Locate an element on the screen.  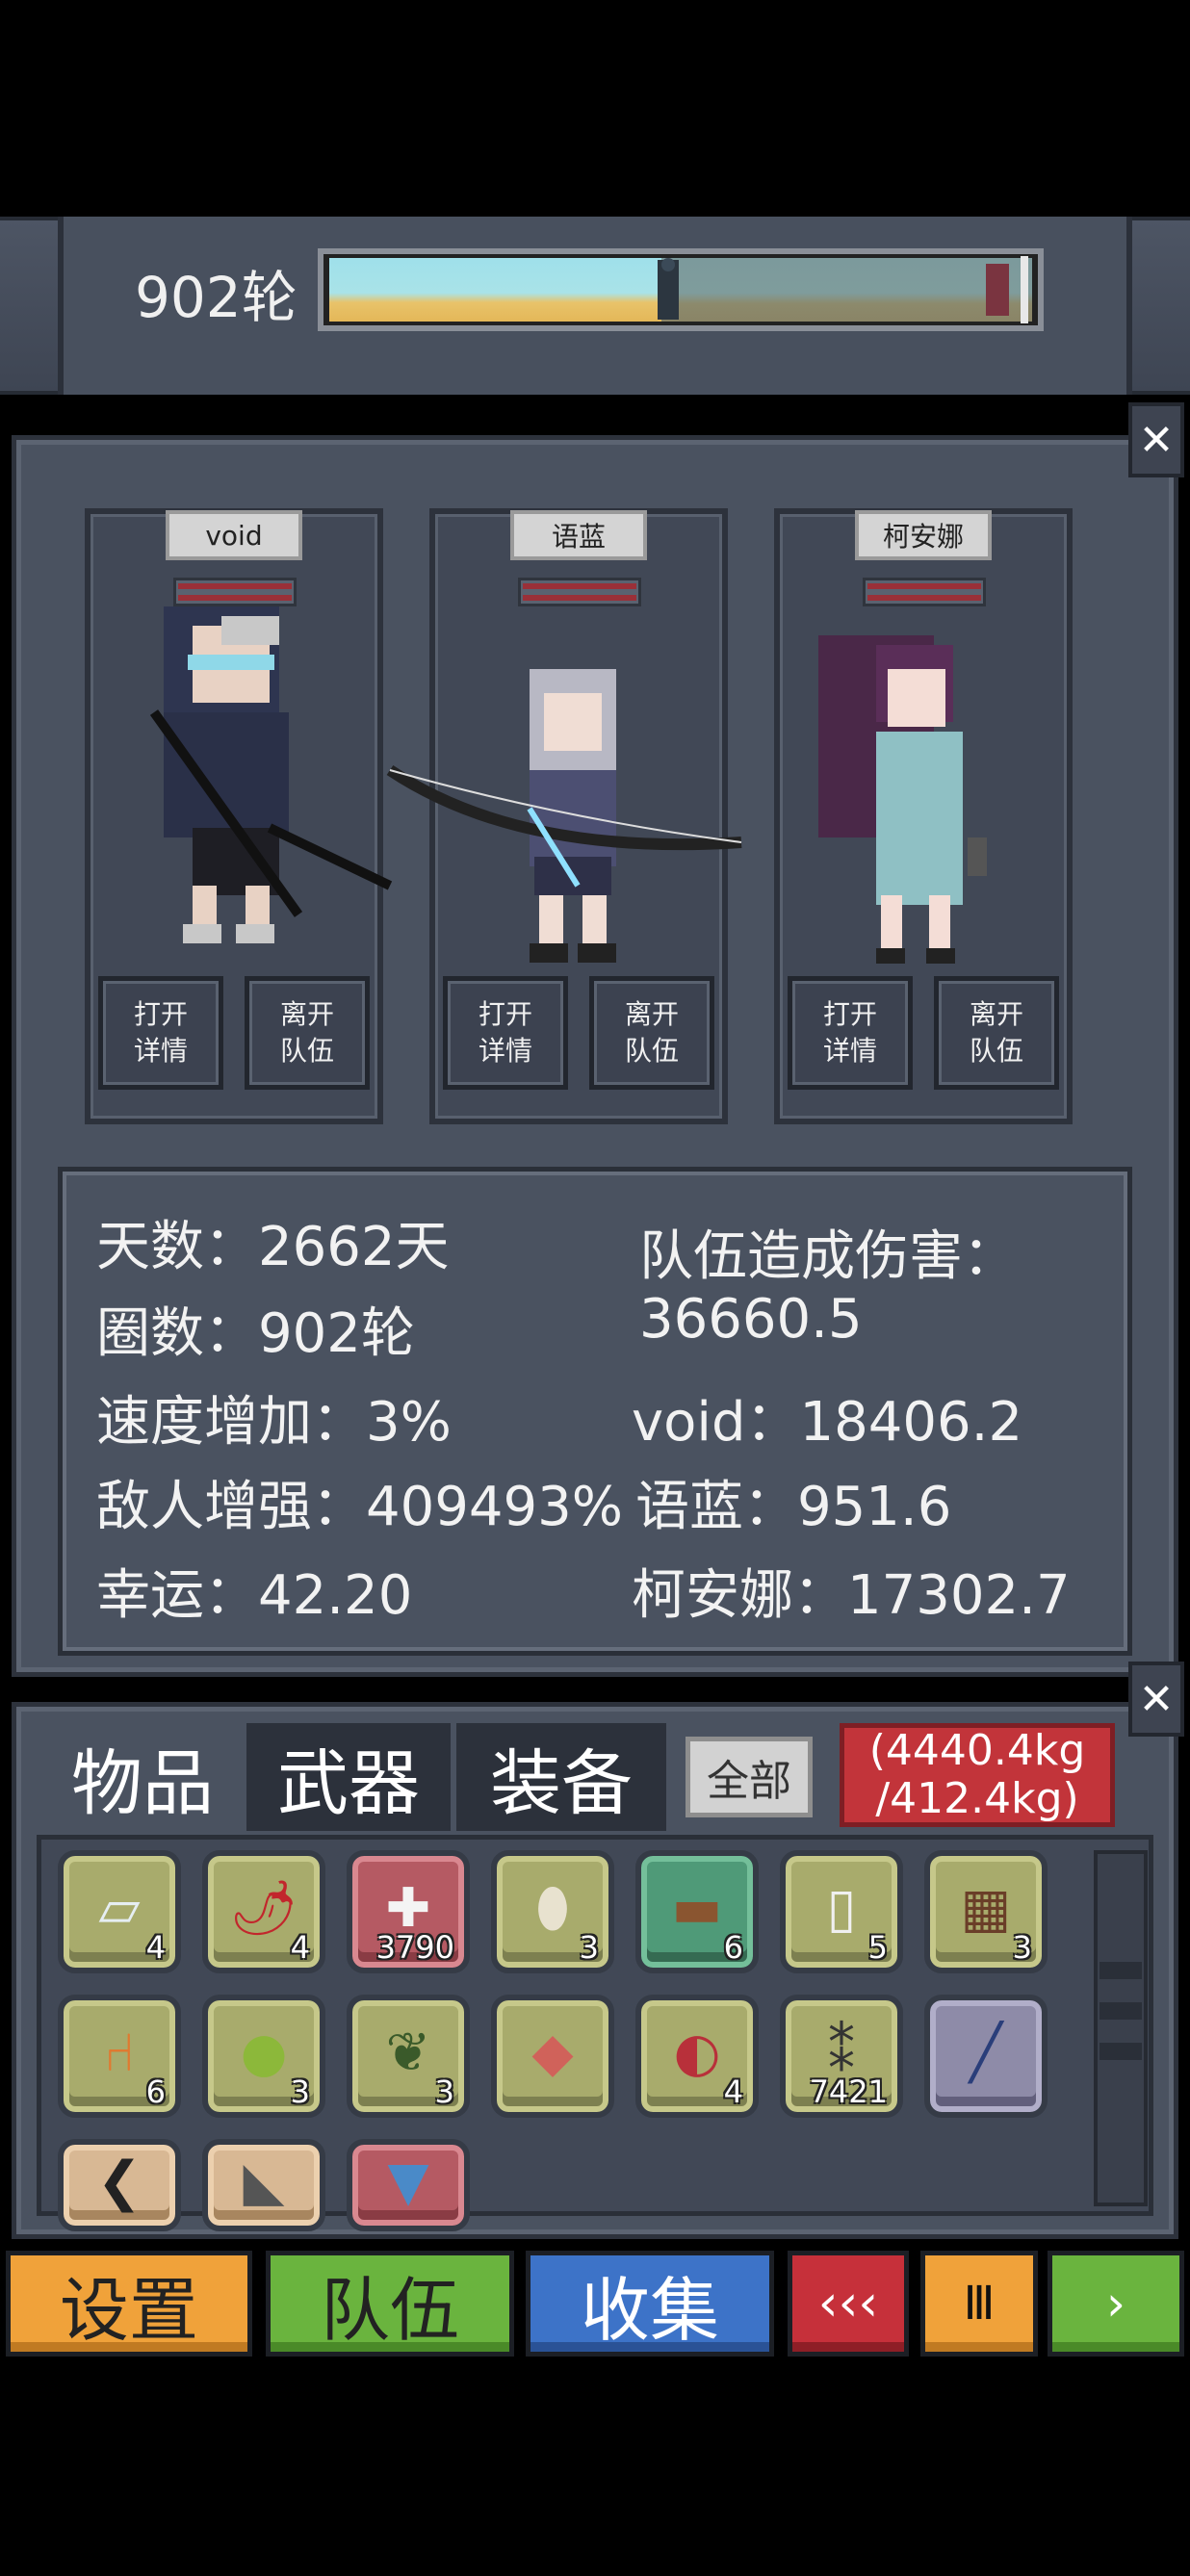
inventory-slot: ╱ is located at coordinates (986, 2056).